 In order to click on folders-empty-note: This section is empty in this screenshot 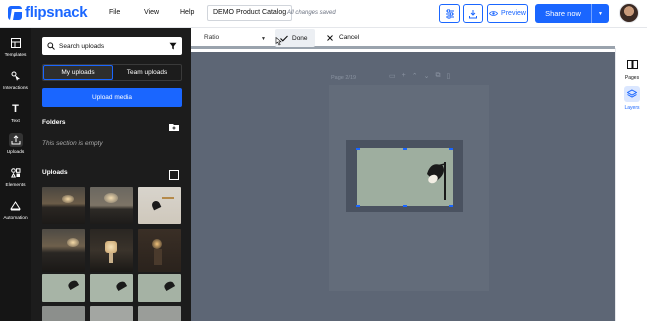, I will do `click(72, 143)`.